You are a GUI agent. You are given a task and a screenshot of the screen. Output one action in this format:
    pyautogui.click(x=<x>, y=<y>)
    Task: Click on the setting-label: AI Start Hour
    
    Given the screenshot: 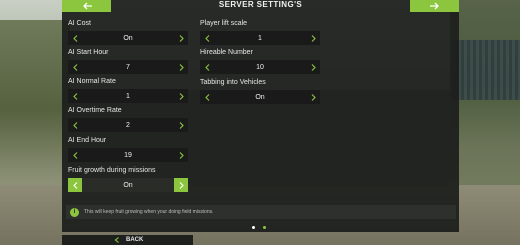 What is the action you would take?
    pyautogui.click(x=88, y=52)
    